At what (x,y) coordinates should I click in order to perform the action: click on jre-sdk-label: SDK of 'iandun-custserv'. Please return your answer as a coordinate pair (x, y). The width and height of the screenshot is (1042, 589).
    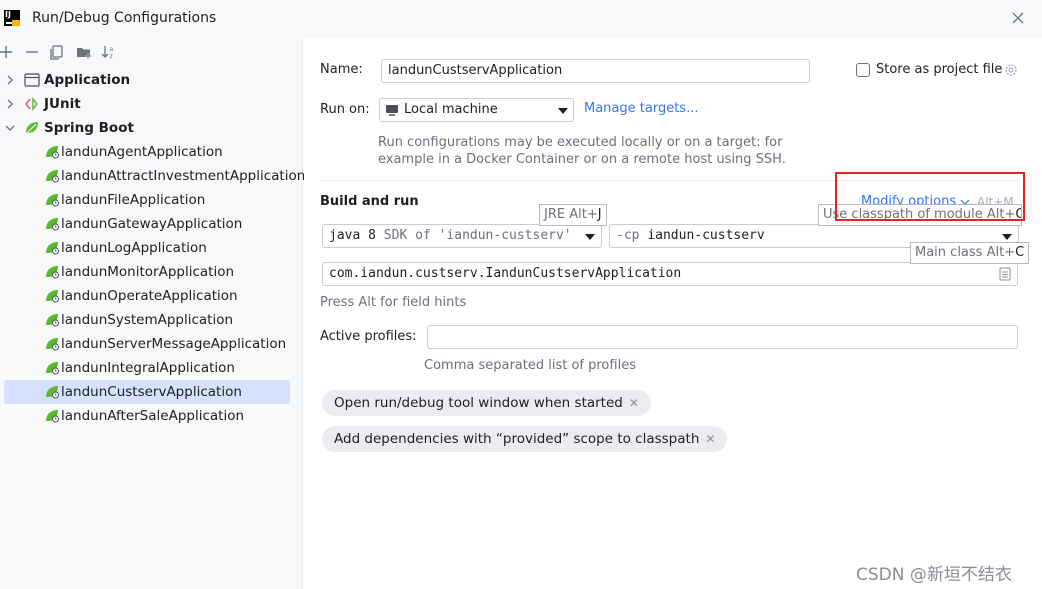
    Looking at the image, I should click on (477, 235).